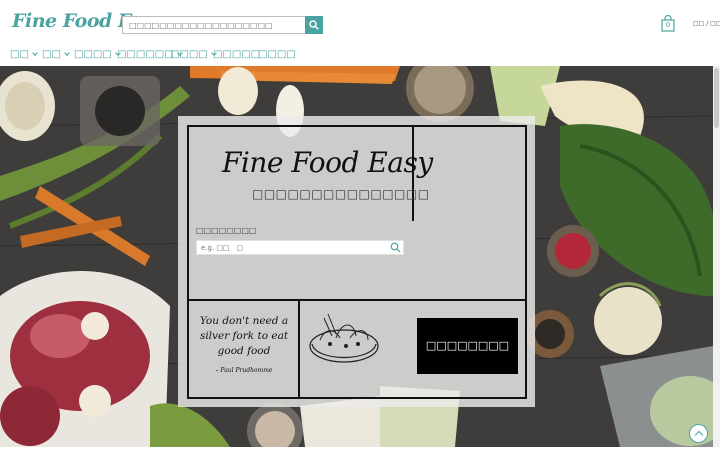 The width and height of the screenshot is (720, 450). I want to click on card-logo: Fine Food Easy, so click(327, 162).